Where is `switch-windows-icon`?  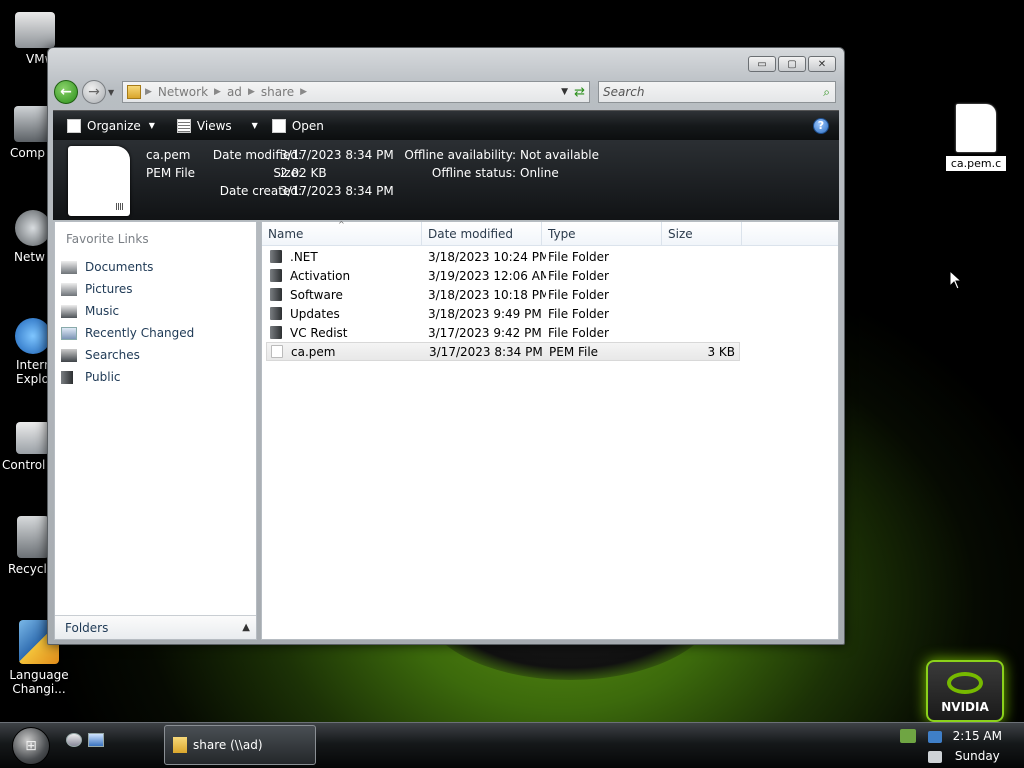 switch-windows-icon is located at coordinates (96, 740).